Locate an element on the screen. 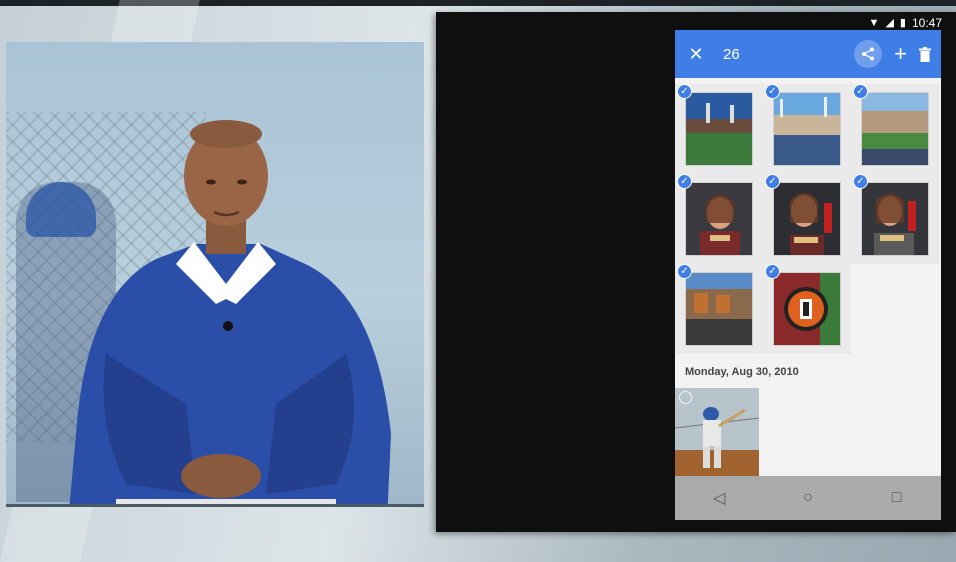  photo-row: ✓ ✓ is located at coordinates (808, 309).